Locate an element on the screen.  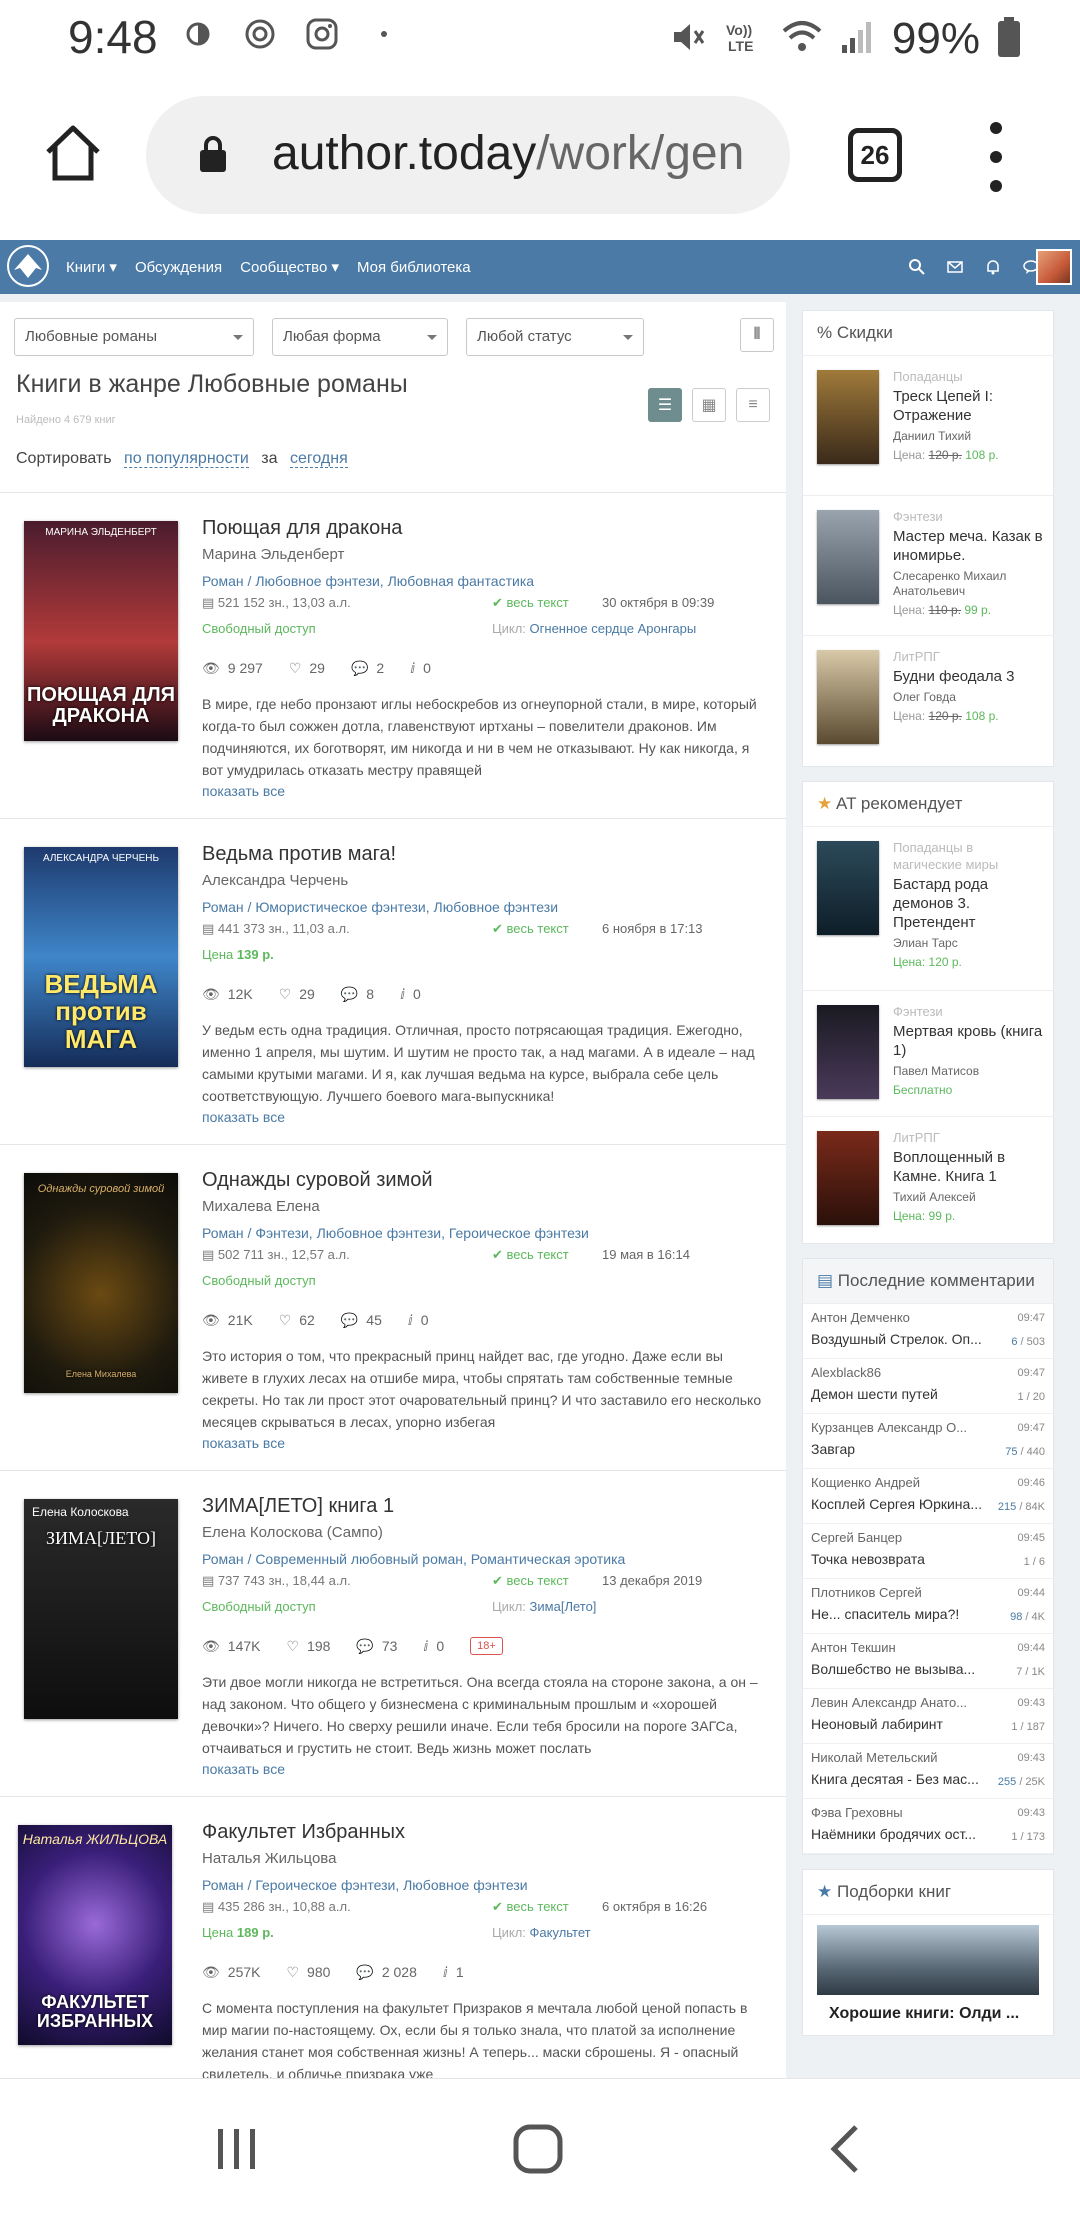
comment-item: Alexblack86 09:47 Демон шести путей 1 / 20 is located at coordinates (928, 1386).